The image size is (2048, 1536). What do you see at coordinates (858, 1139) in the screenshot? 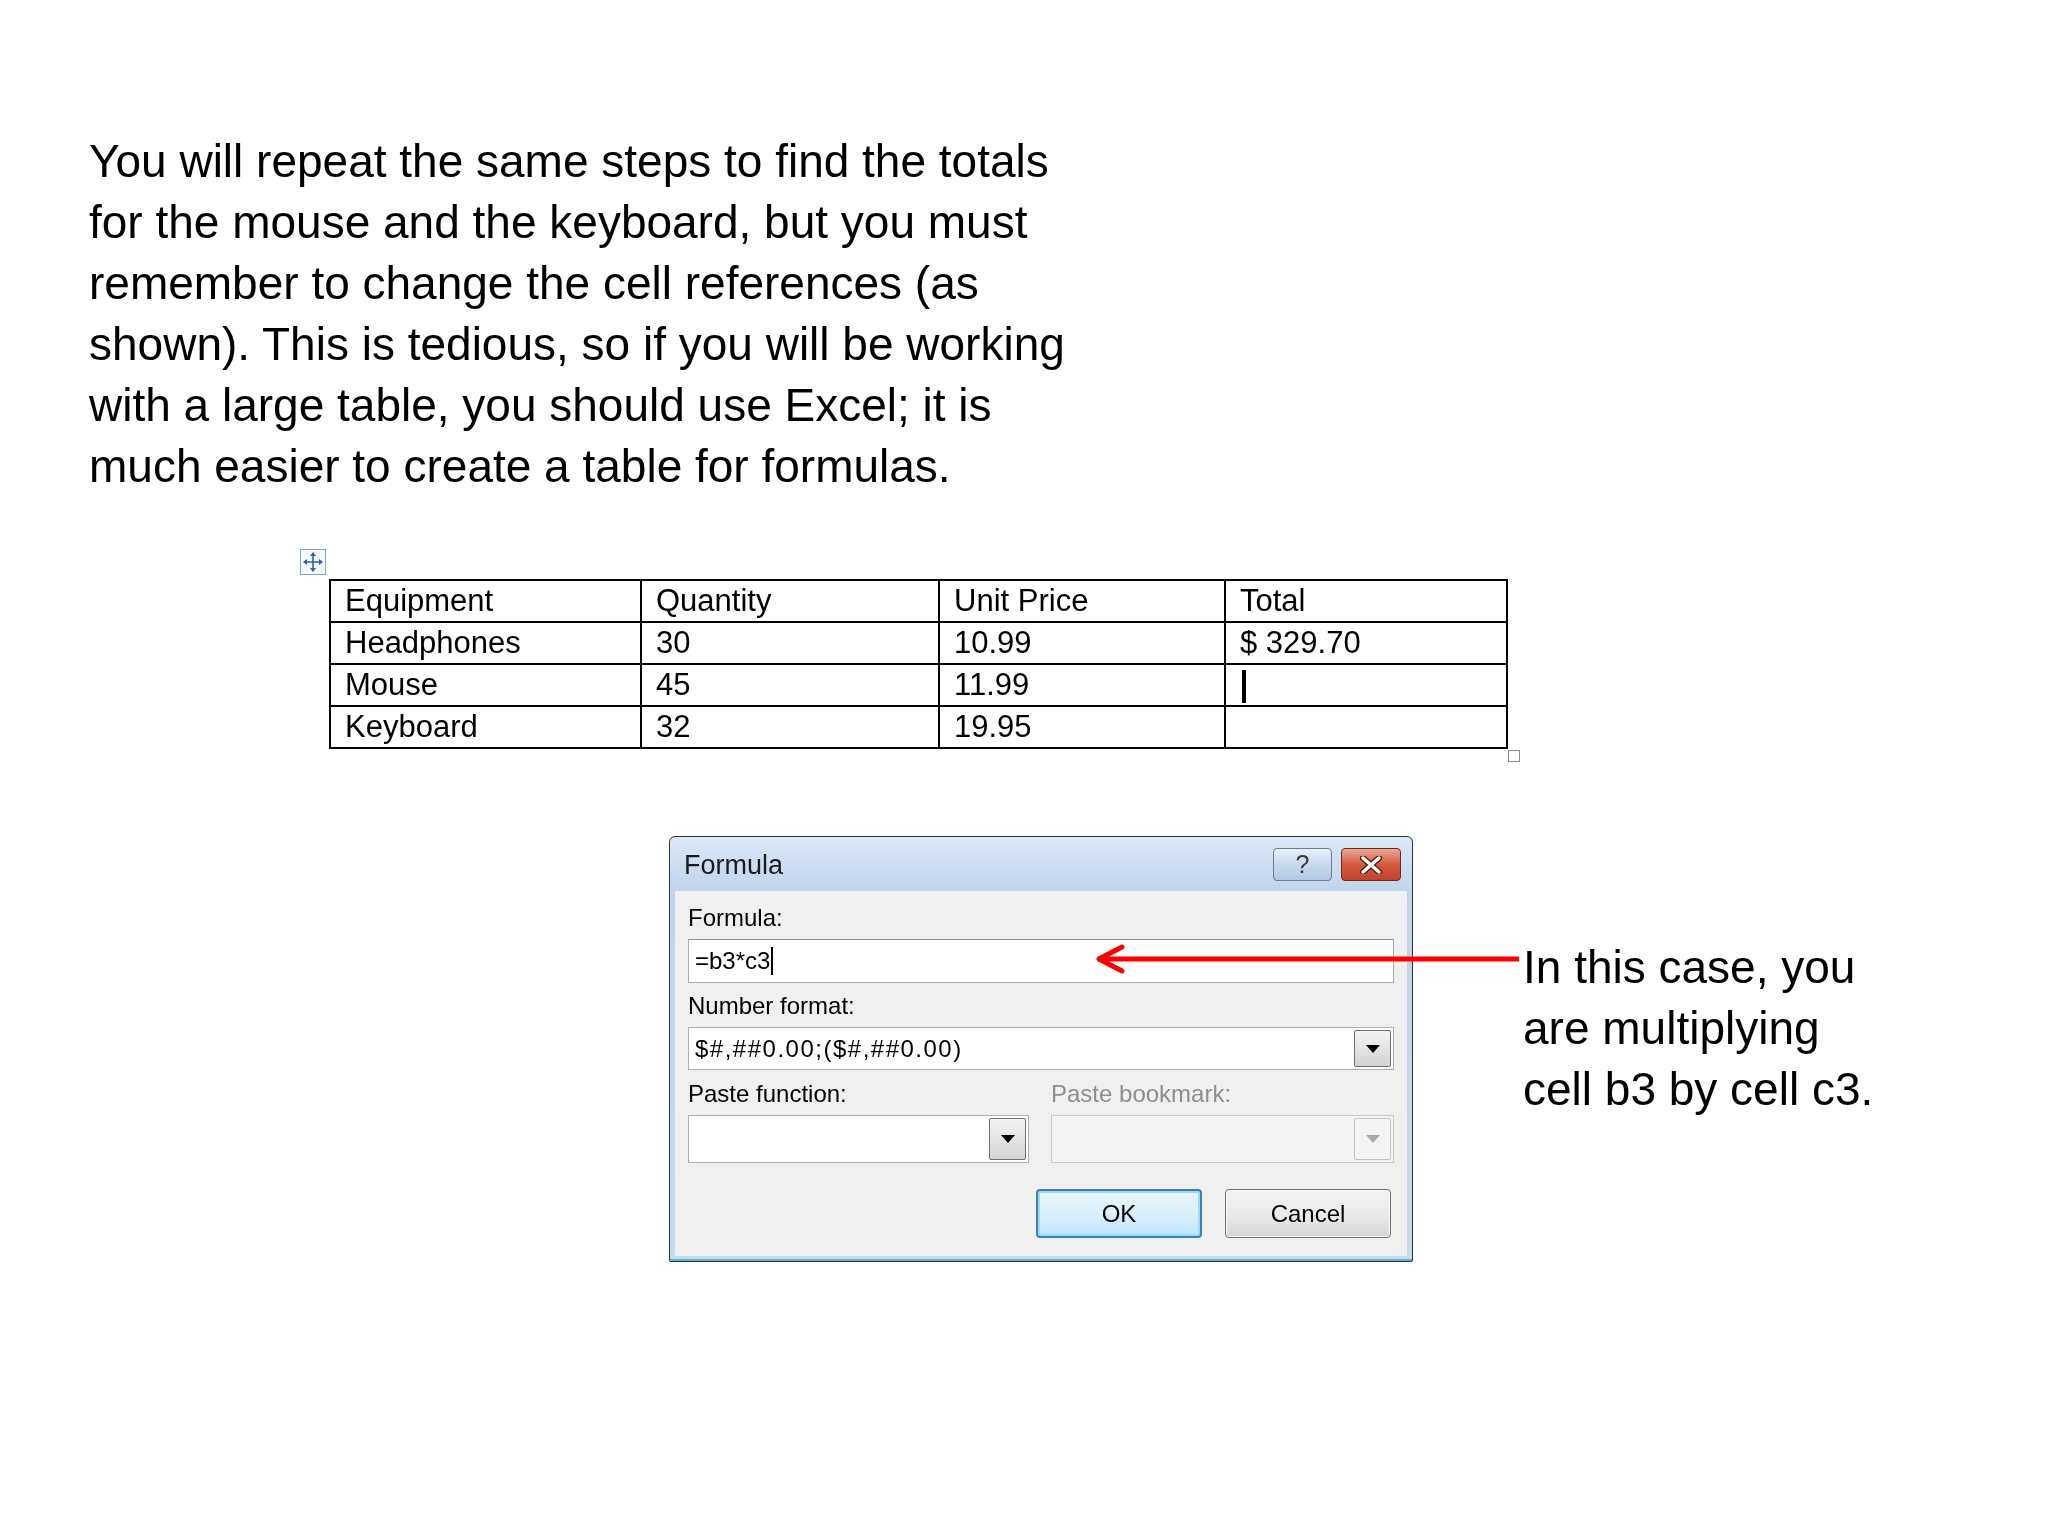
I see `dropdown-field` at bounding box center [858, 1139].